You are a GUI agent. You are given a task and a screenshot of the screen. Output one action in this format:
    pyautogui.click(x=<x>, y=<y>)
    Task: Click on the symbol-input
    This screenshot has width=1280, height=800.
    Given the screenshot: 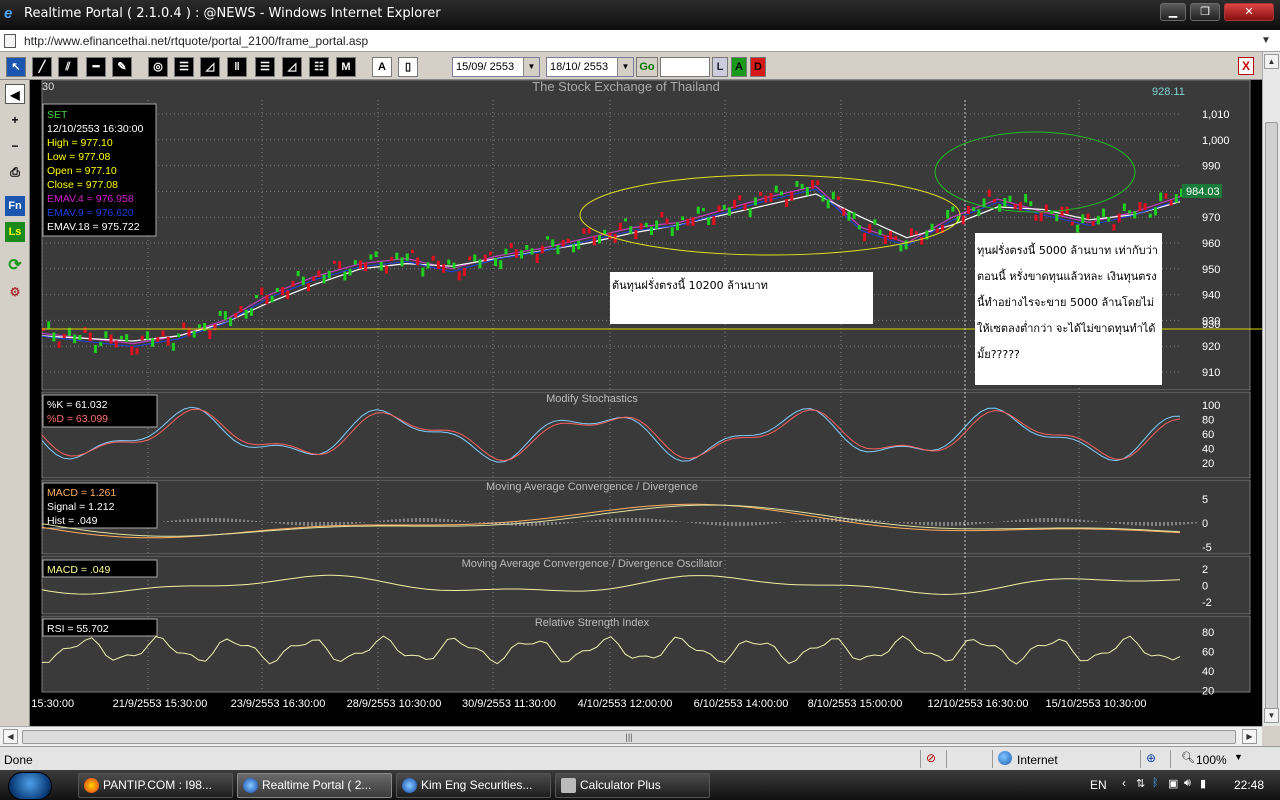 What is the action you would take?
    pyautogui.click(x=685, y=67)
    